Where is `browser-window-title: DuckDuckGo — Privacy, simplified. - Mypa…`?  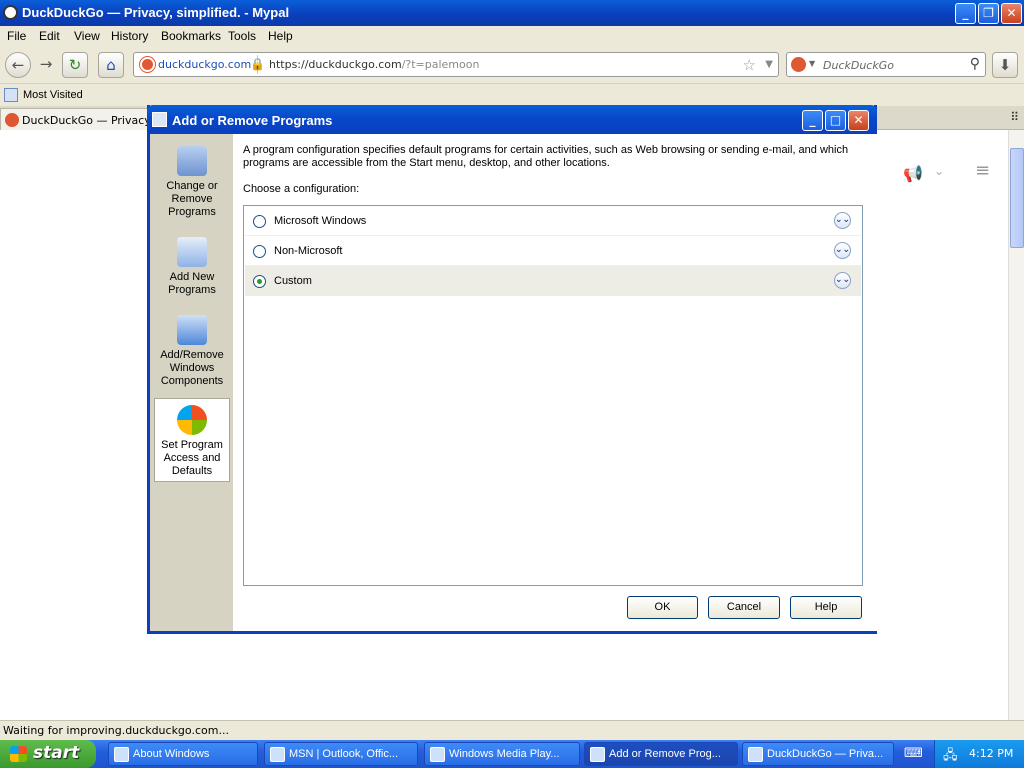
browser-window-title: DuckDuckGo — Privacy, simplified. - Mypa… is located at coordinates (156, 12).